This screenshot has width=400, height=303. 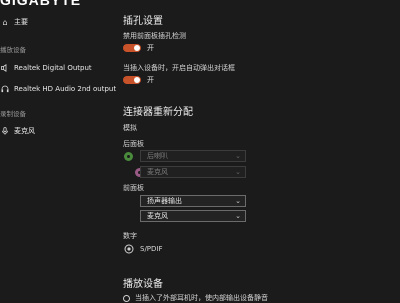 What do you see at coordinates (130, 128) in the screenshot?
I see `analog-label: 模拟` at bounding box center [130, 128].